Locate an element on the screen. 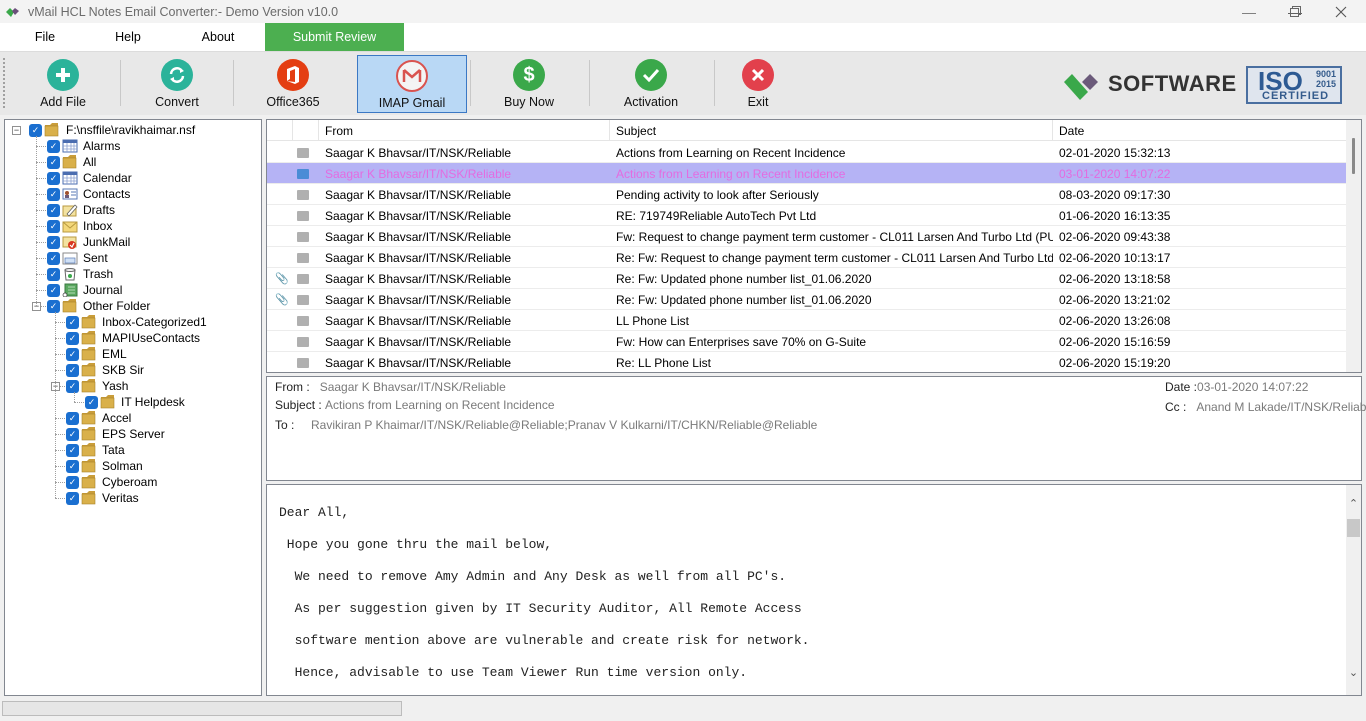 The height and width of the screenshot is (721, 1366). tree-item: ✓ MAPIUseContacts is located at coordinates (133, 338).